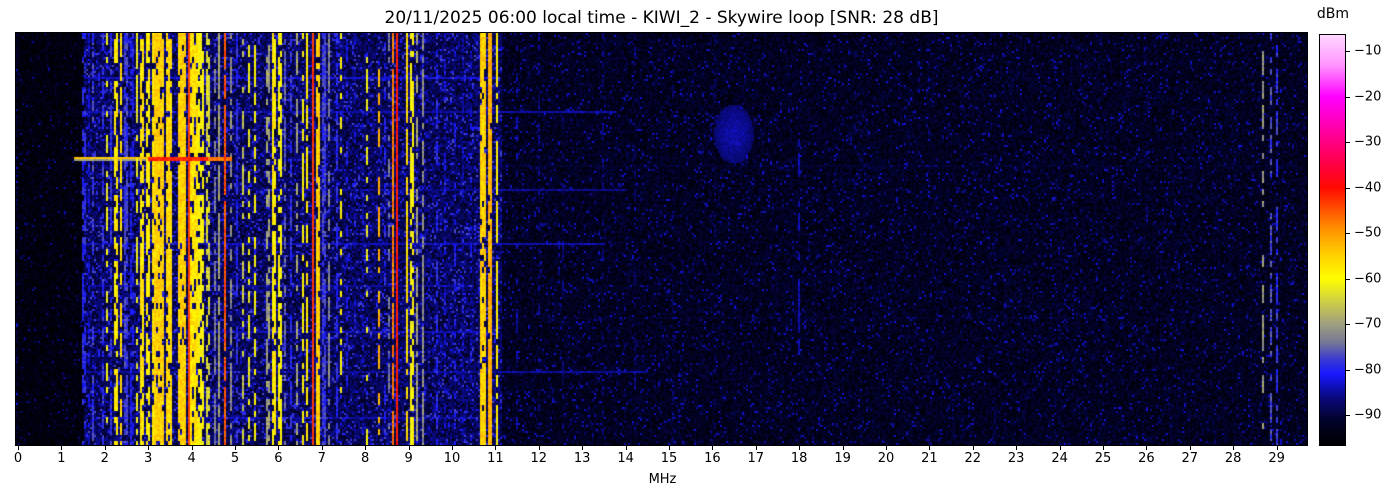 The width and height of the screenshot is (1400, 500). What do you see at coordinates (662, 479) in the screenshot?
I see `x-axis-unit-label: MHz` at bounding box center [662, 479].